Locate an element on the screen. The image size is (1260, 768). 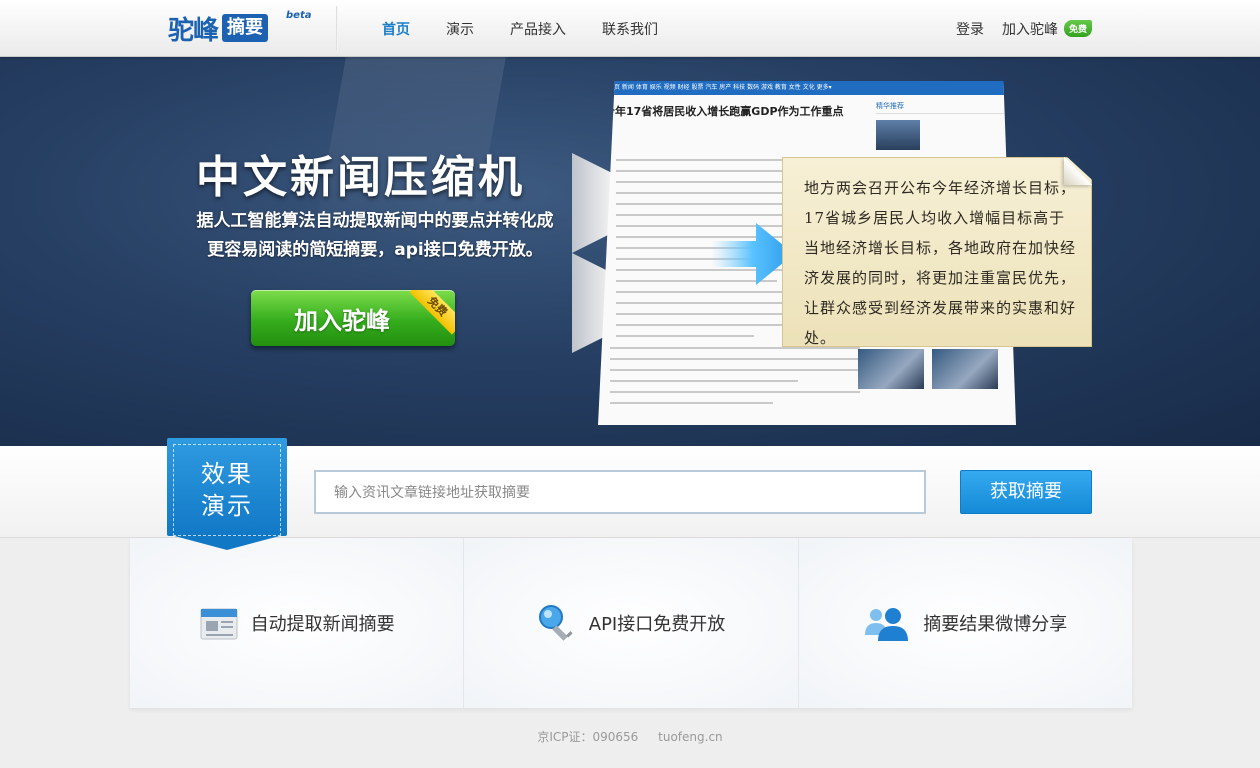
nav-demo: 演示 is located at coordinates (460, 29).